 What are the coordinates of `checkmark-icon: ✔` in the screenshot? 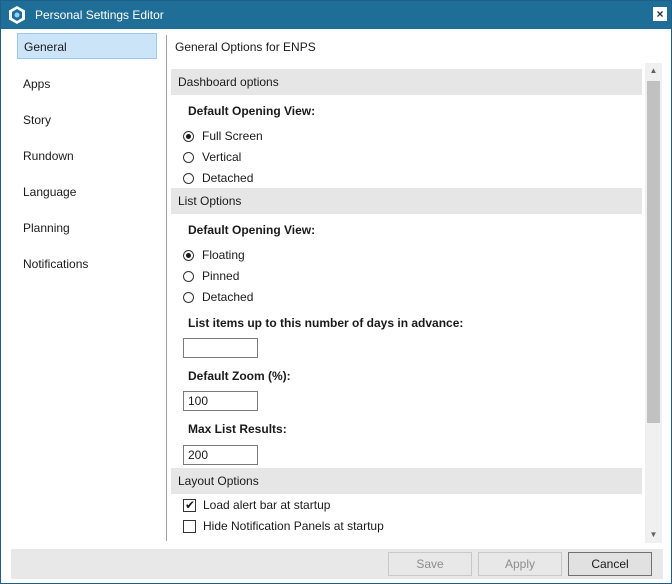 It's located at (190, 505).